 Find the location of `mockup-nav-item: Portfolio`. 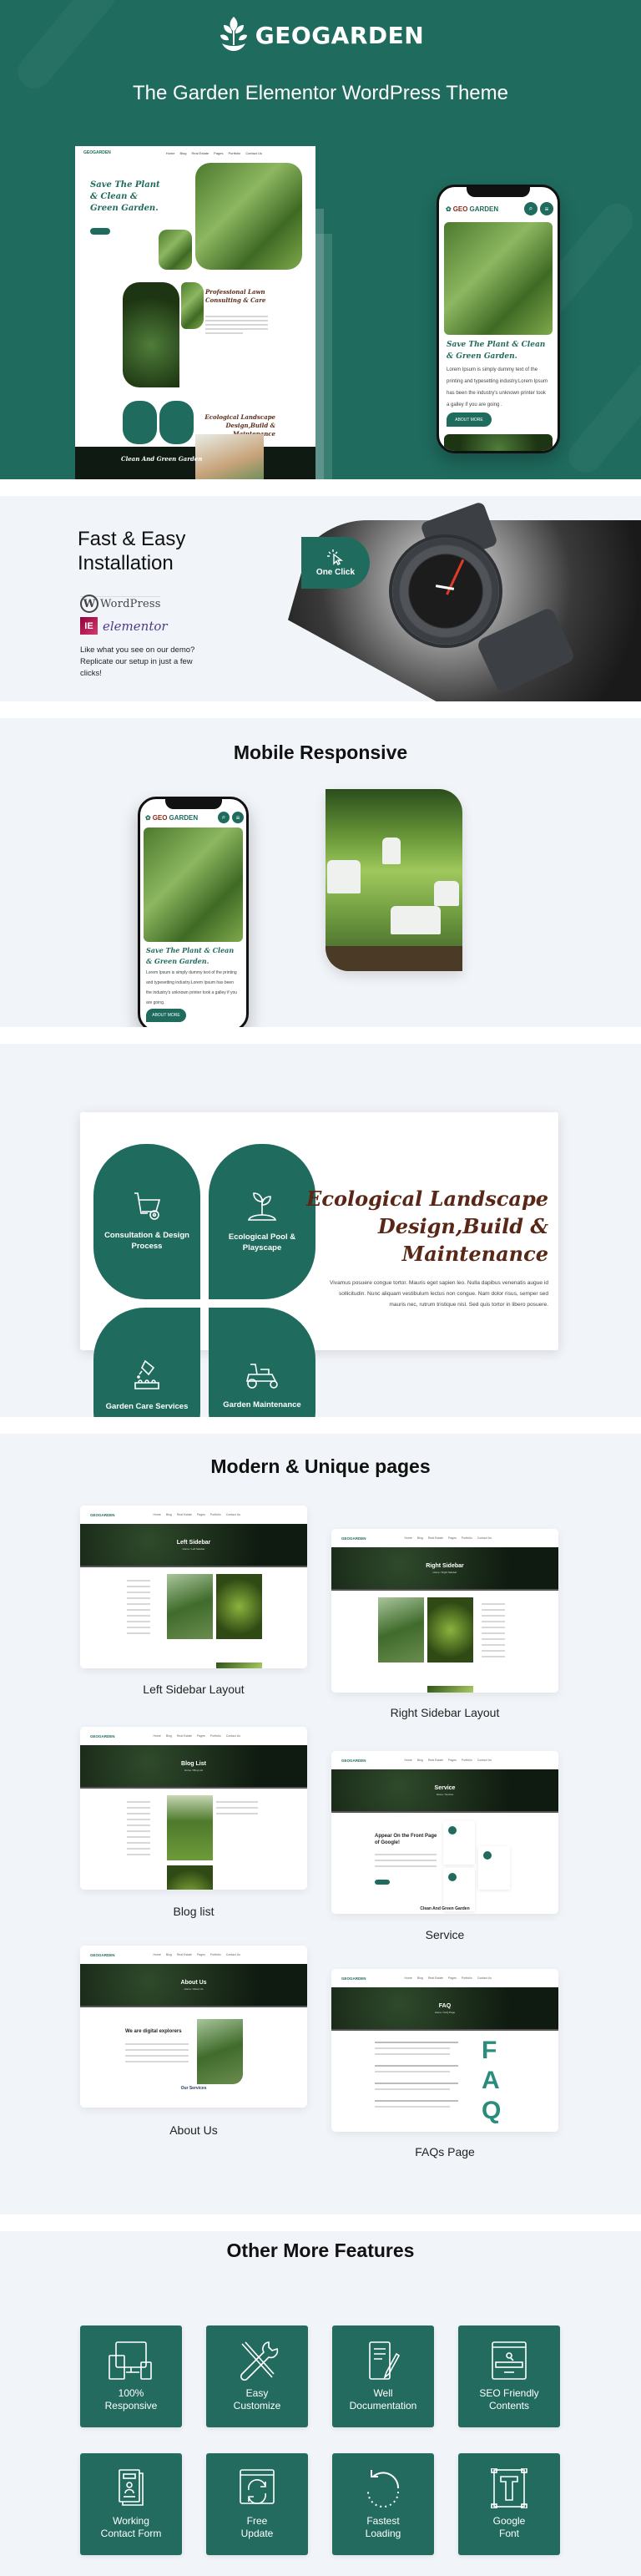

mockup-nav-item: Portfolio is located at coordinates (234, 152).